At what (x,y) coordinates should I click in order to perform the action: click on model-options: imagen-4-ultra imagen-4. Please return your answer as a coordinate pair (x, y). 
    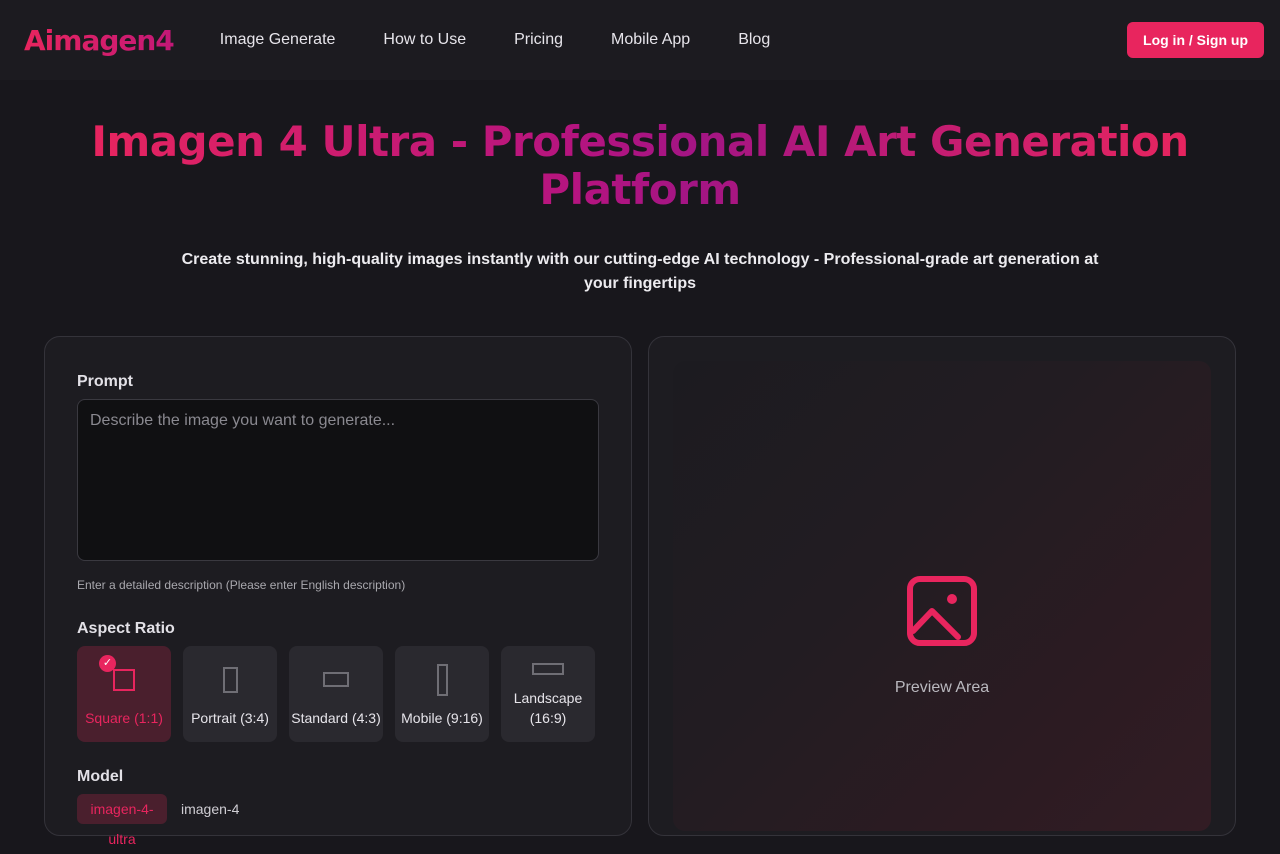
    Looking at the image, I should click on (338, 820).